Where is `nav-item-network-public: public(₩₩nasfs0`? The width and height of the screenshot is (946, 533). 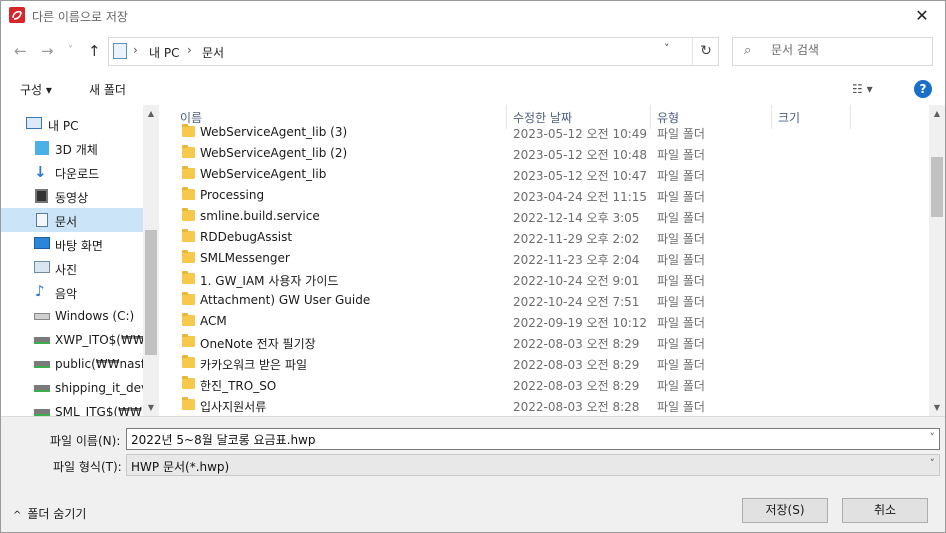 nav-item-network-public: public(₩₩nasfs0 is located at coordinates (80, 364).